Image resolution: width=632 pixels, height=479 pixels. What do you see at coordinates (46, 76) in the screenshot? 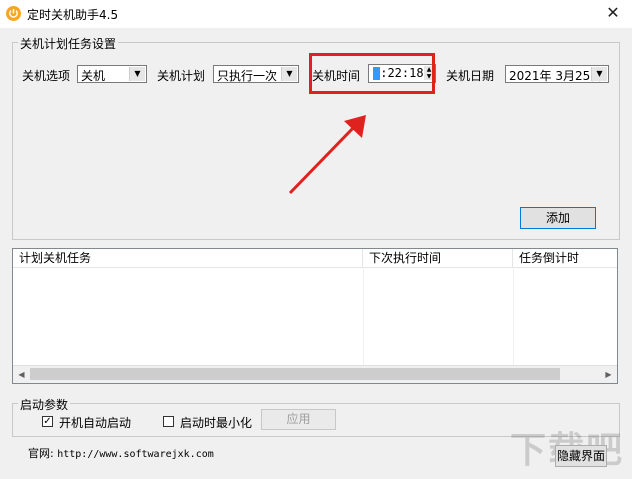
I see `shutdown-option-label: 关机选项` at bounding box center [46, 76].